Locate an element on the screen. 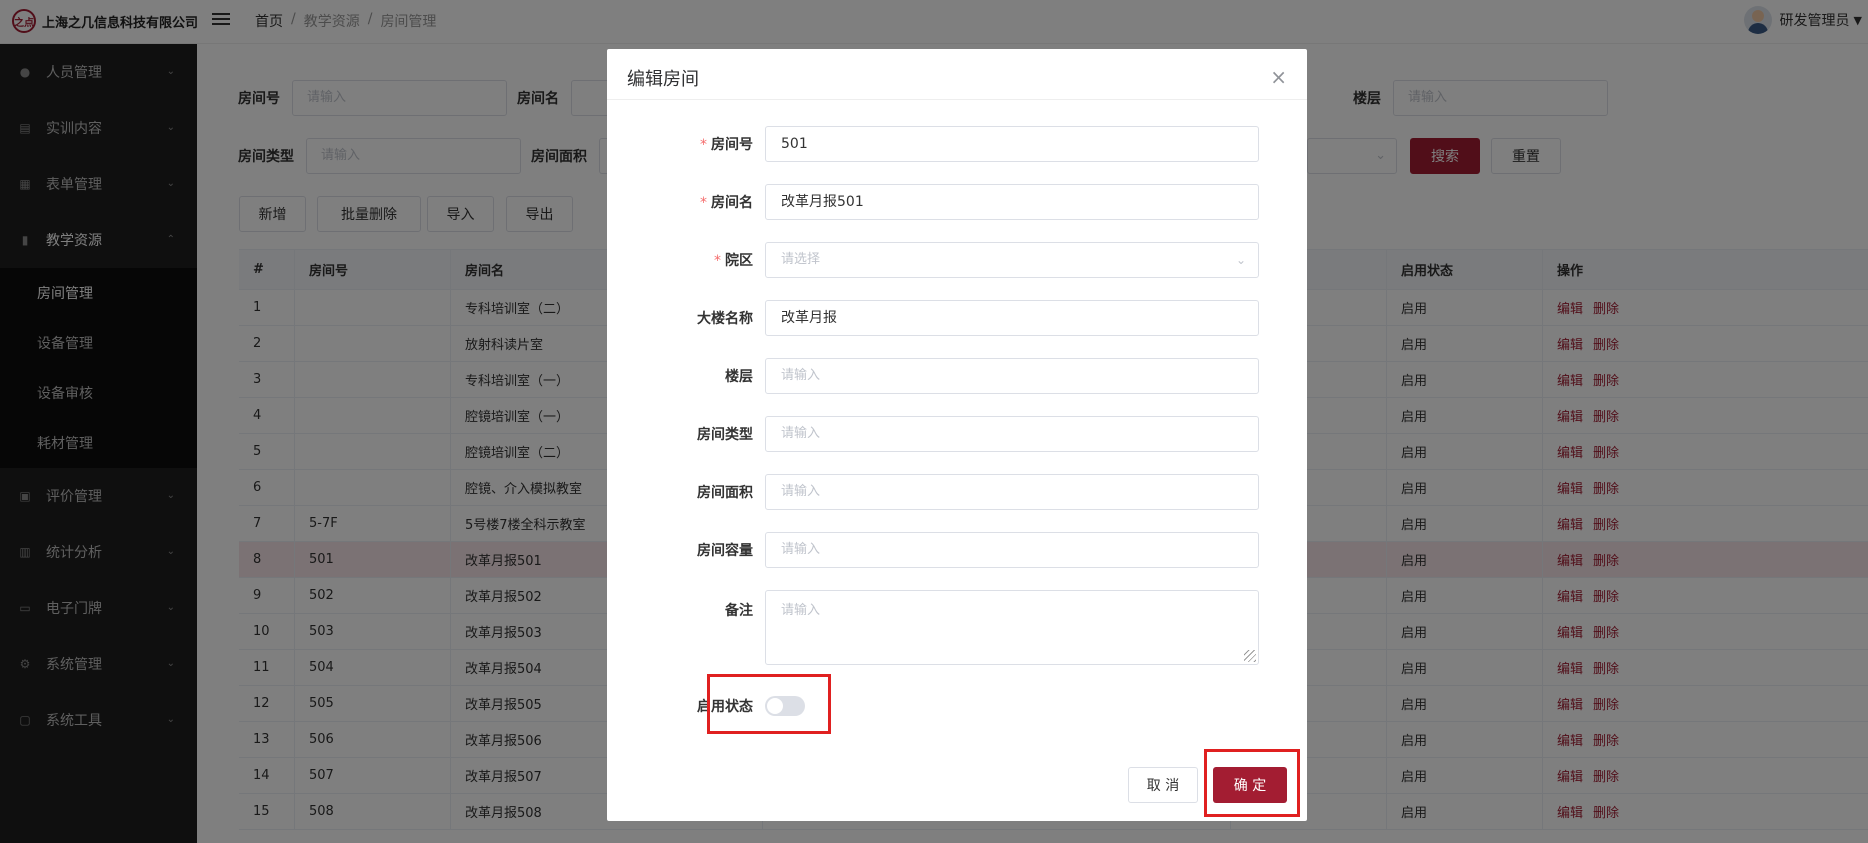 The height and width of the screenshot is (843, 1868). form-item-capacity: 房间容量 请输入 is located at coordinates (957, 550).